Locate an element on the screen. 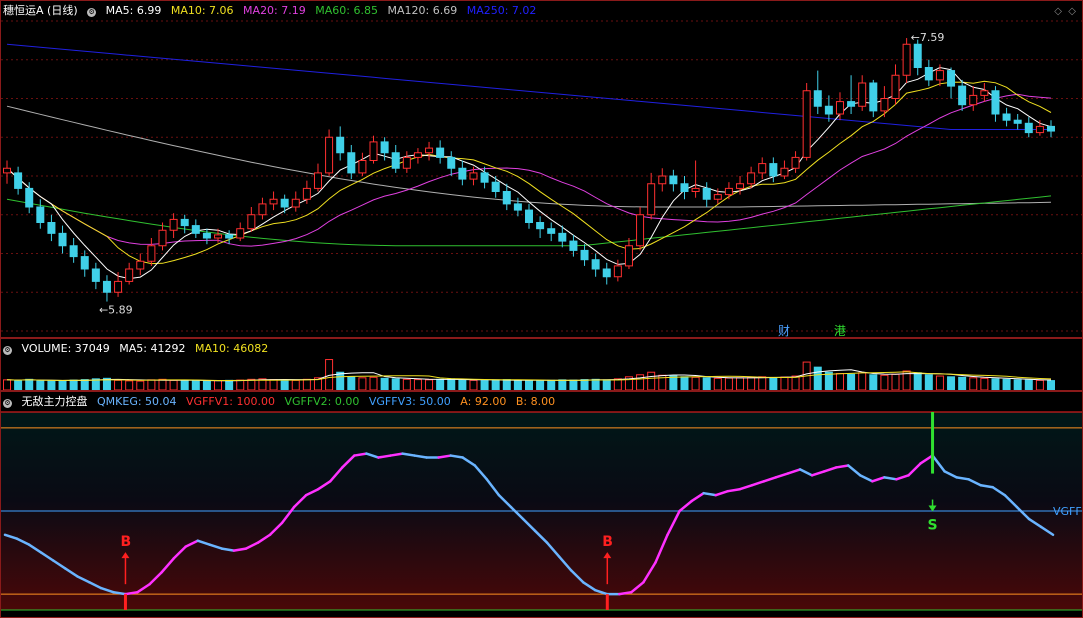 This screenshot has width=1083, height=618. ma60-label: MA60: 6.85 is located at coordinates (346, 10).